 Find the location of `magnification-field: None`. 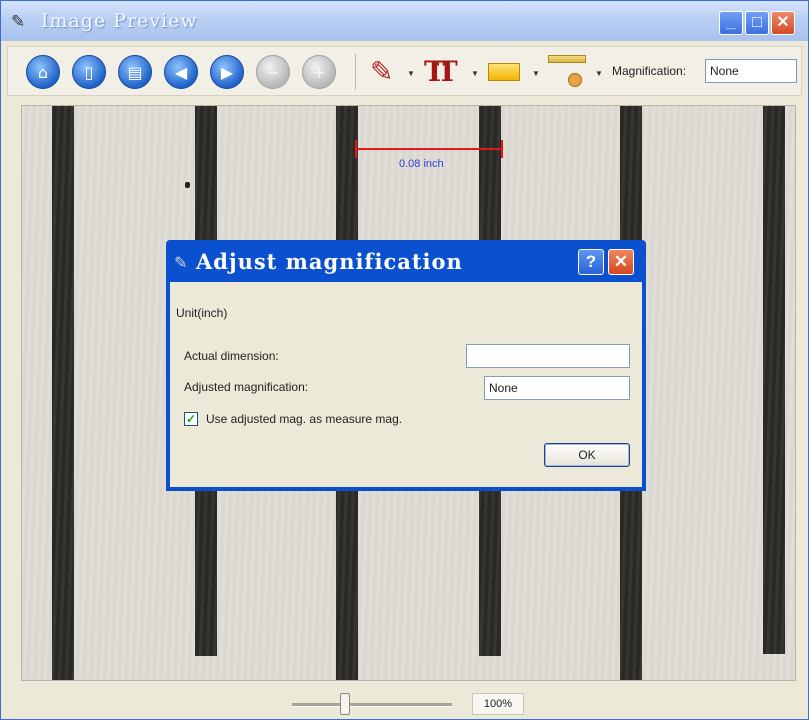

magnification-field: None is located at coordinates (751, 71).